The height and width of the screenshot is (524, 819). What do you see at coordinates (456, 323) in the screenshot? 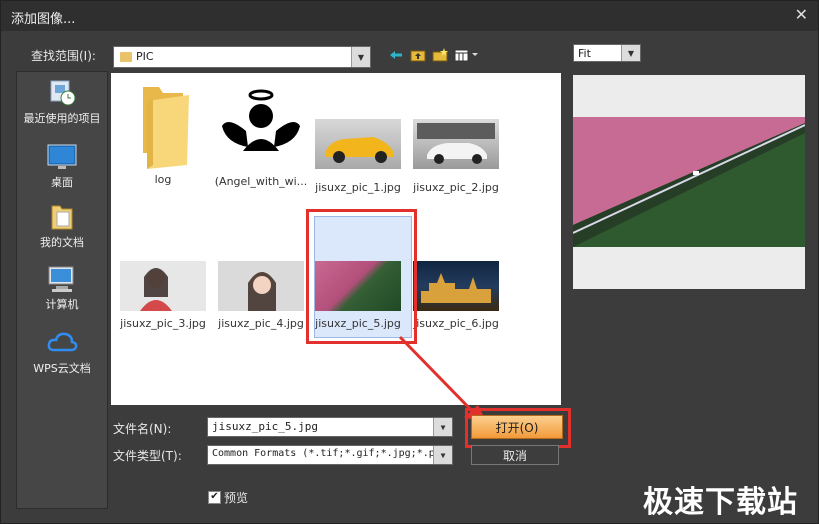
I see `file-label: jisuxz_pic_6.jpg` at bounding box center [456, 323].